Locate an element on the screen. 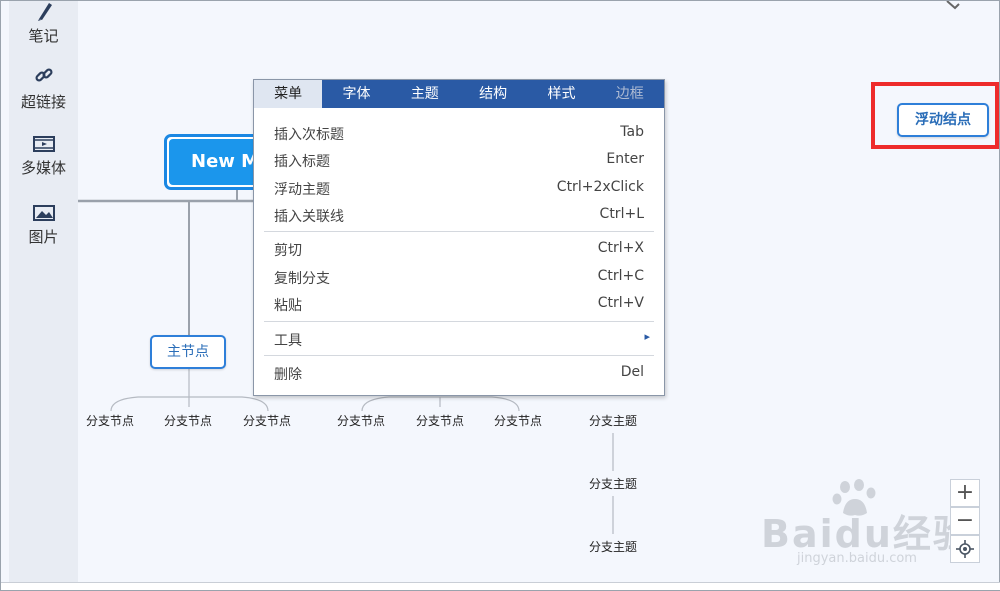  sidebar-item-image: 图片 is located at coordinates (43, 225).